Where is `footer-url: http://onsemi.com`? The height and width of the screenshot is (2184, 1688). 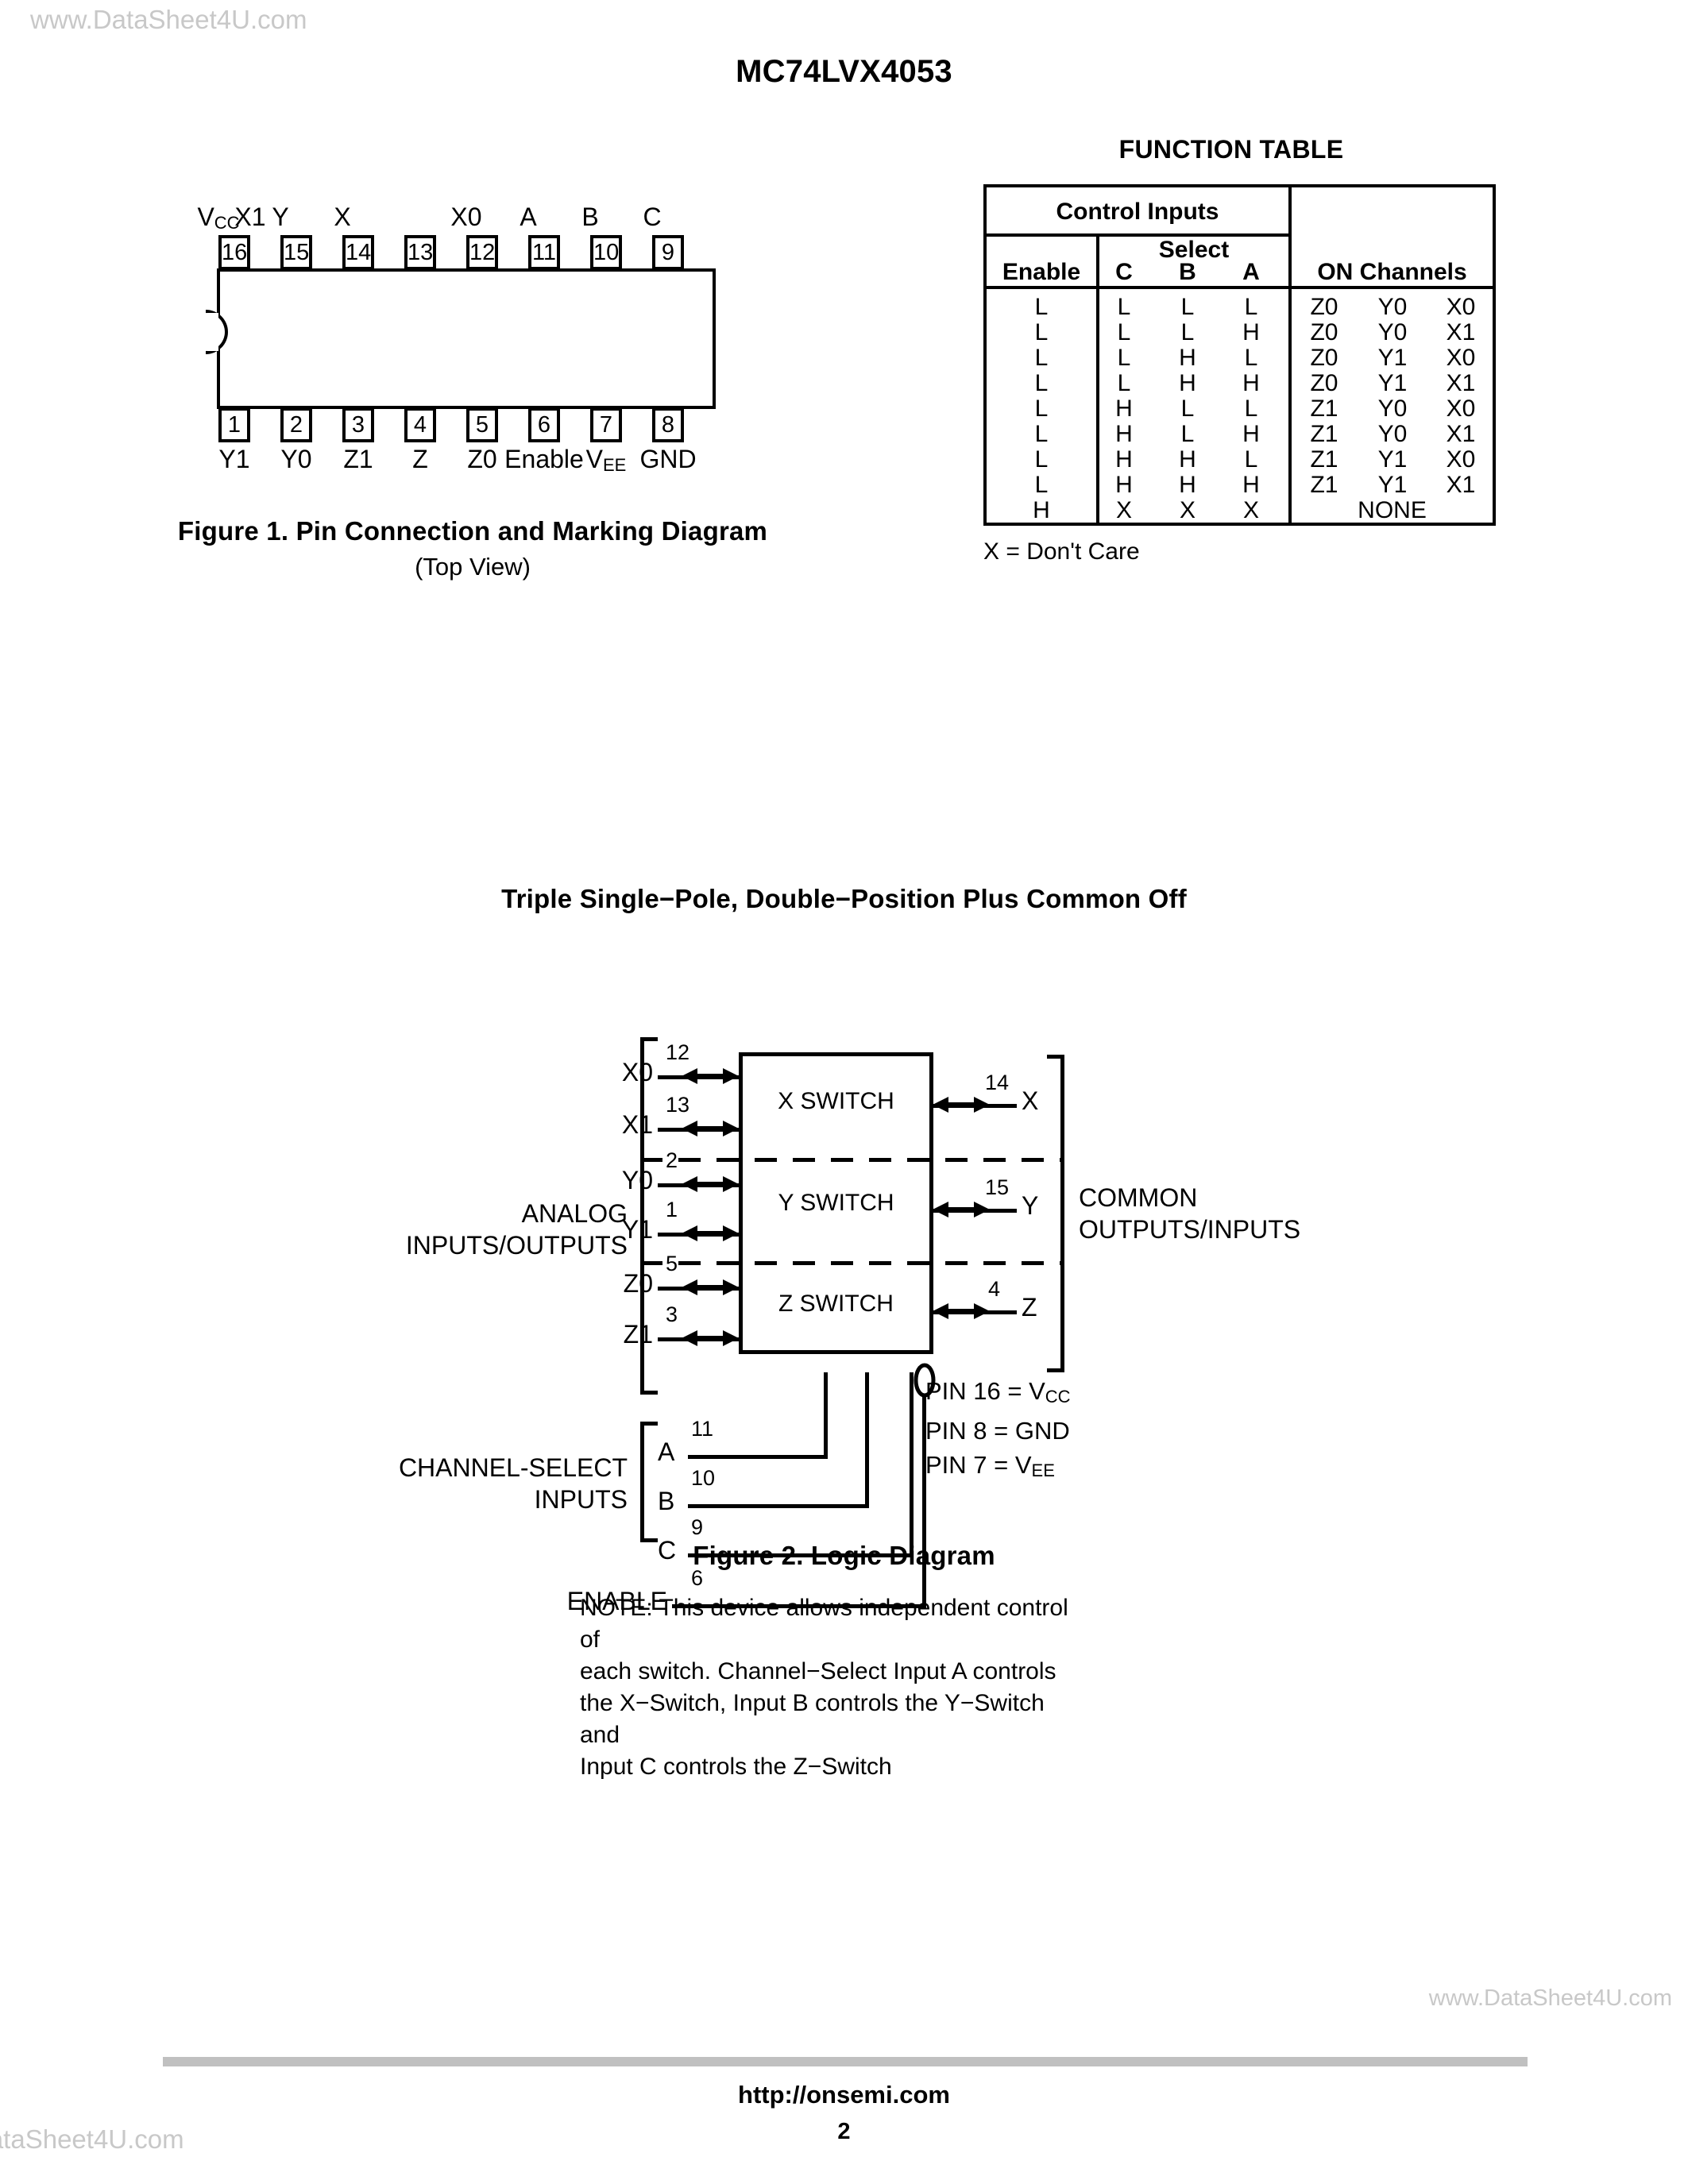
footer-url: http://onsemi.com is located at coordinates (844, 2095).